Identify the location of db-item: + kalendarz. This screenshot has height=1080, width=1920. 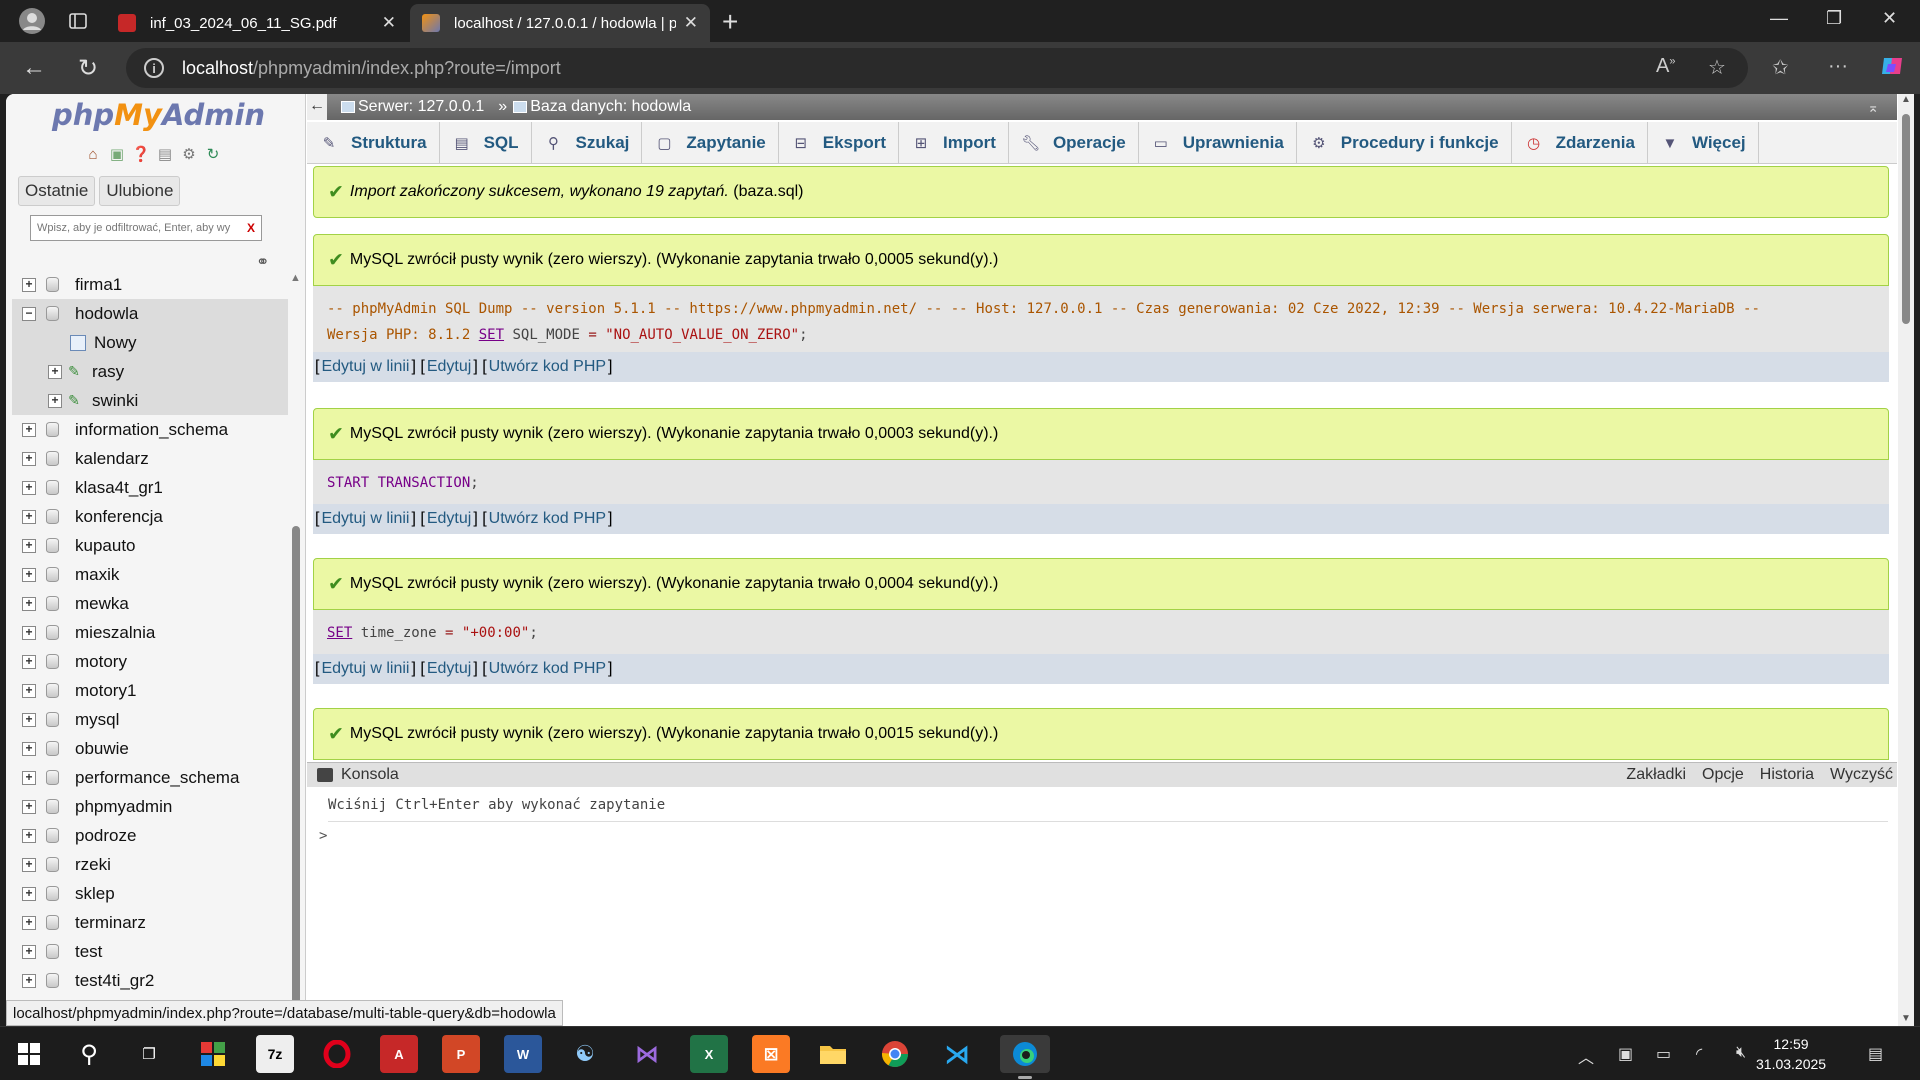
(152, 458).